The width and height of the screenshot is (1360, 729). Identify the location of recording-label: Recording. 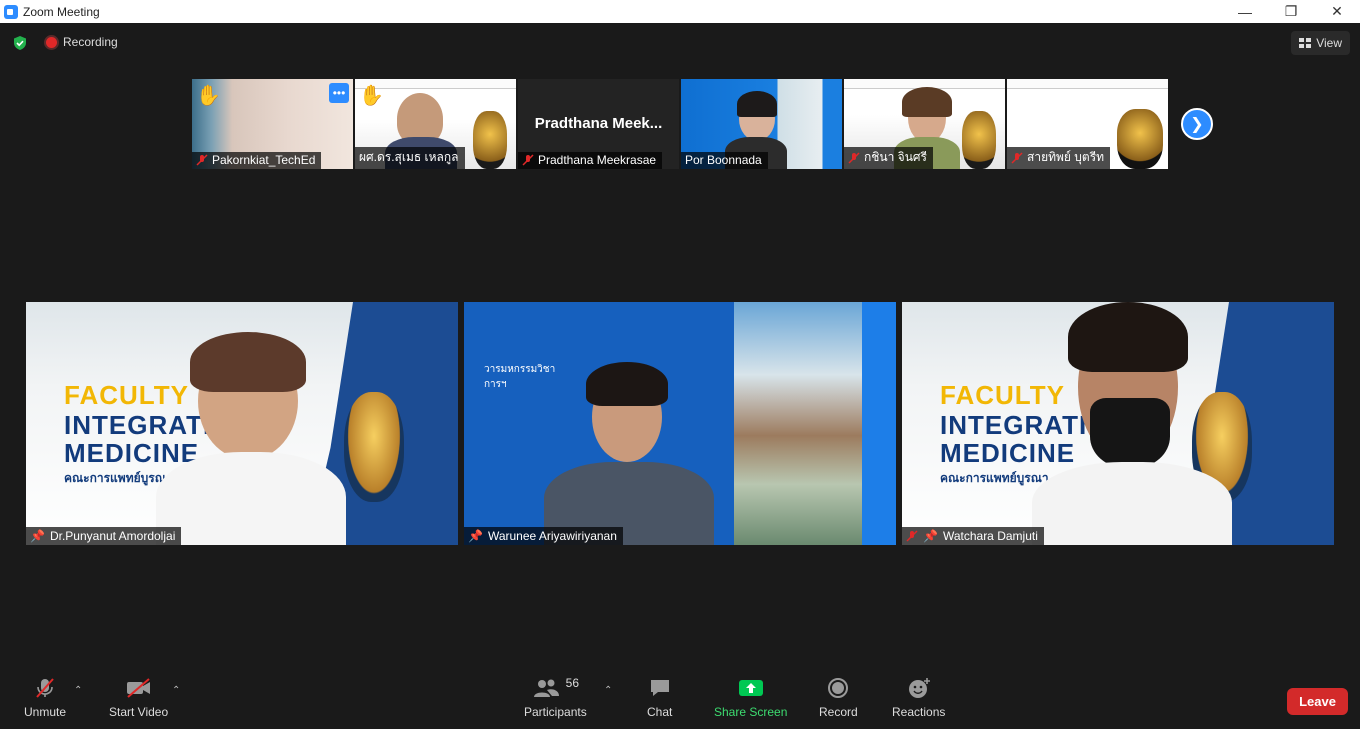
(90, 42).